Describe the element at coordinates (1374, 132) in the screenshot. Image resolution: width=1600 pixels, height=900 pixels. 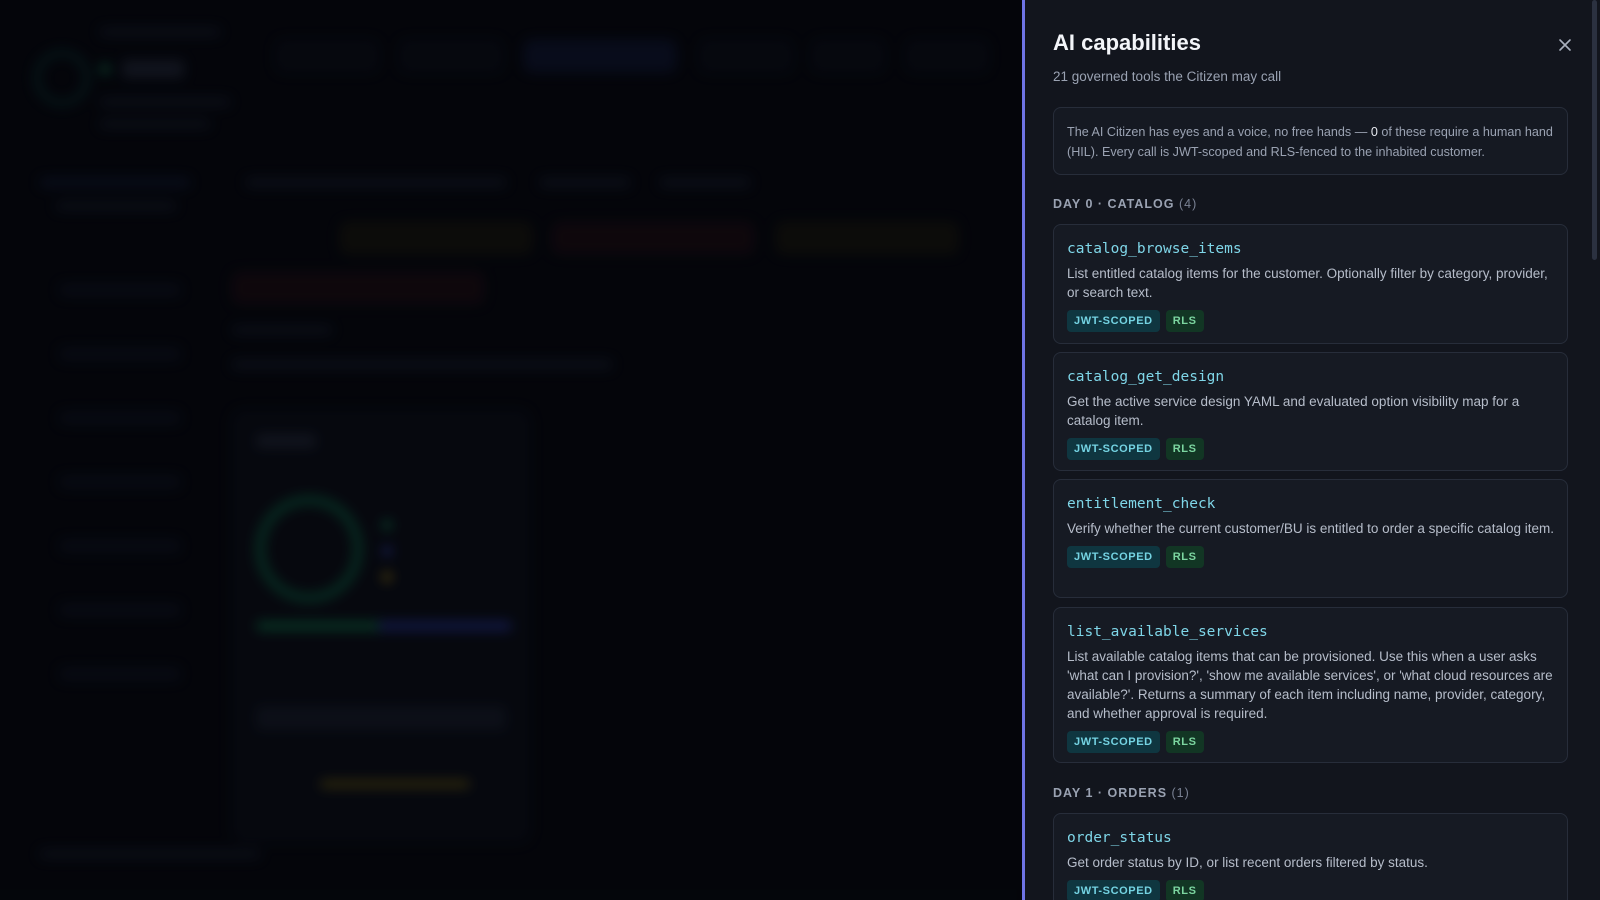
I see `notice-number: 0` at that location.